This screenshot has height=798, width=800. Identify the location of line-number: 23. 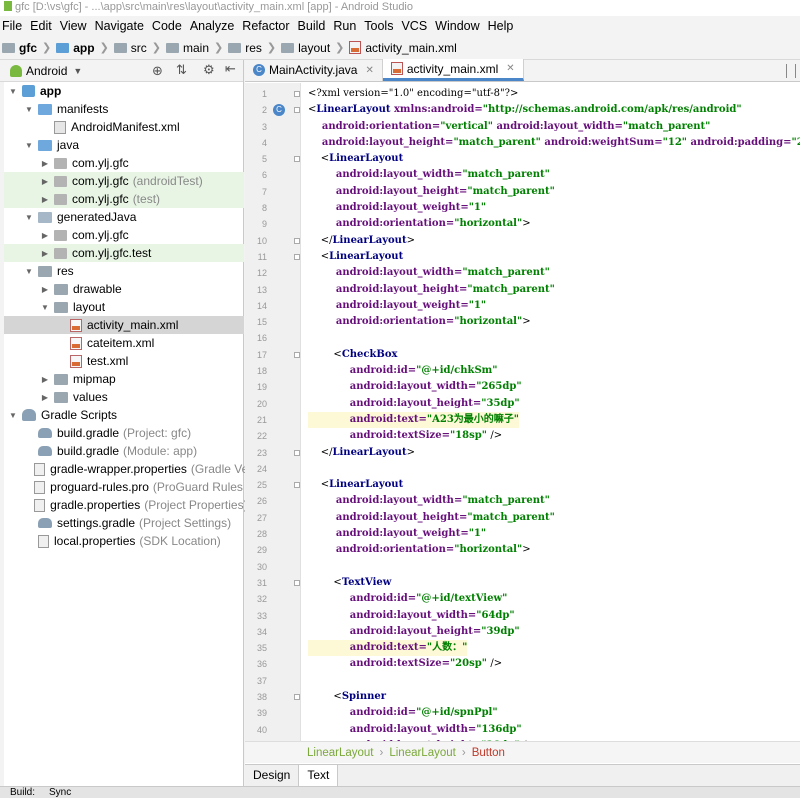
(261, 452).